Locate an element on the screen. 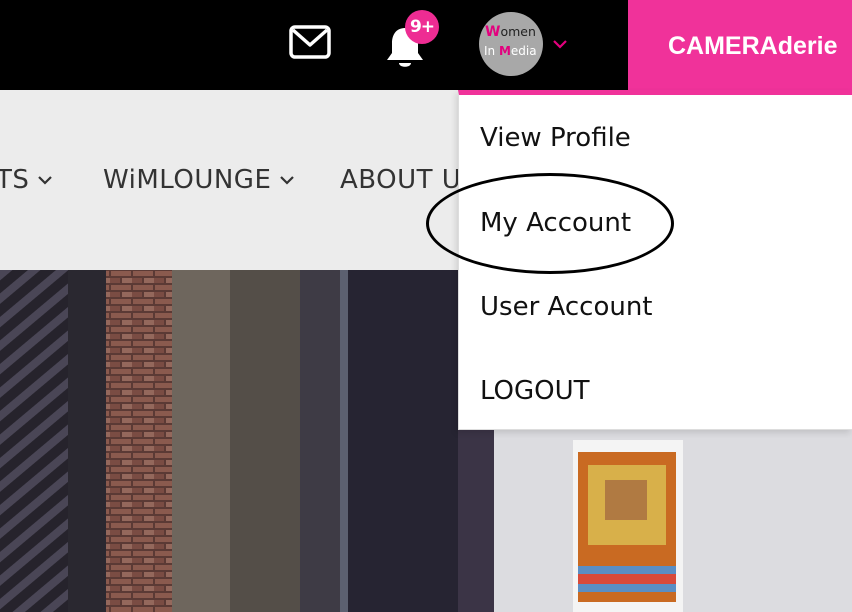 This screenshot has width=852, height=612. nav-item-about-us: ABOUT U is located at coordinates (400, 180).